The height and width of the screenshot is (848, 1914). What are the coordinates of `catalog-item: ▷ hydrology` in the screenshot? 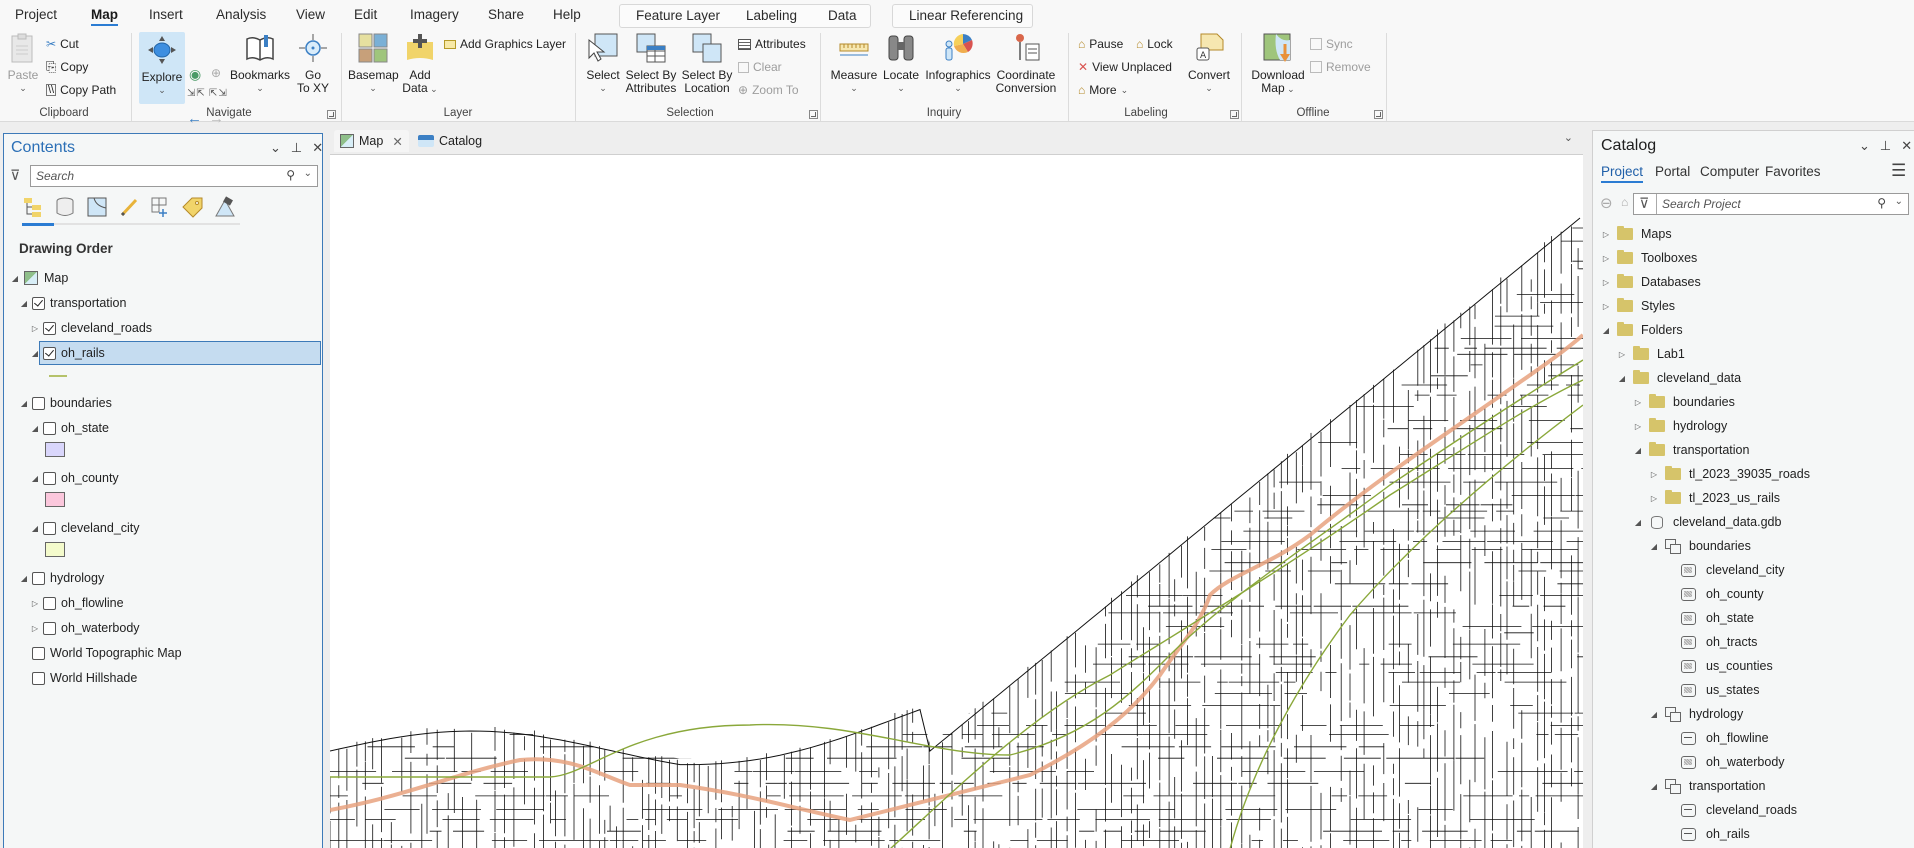 It's located at (1680, 426).